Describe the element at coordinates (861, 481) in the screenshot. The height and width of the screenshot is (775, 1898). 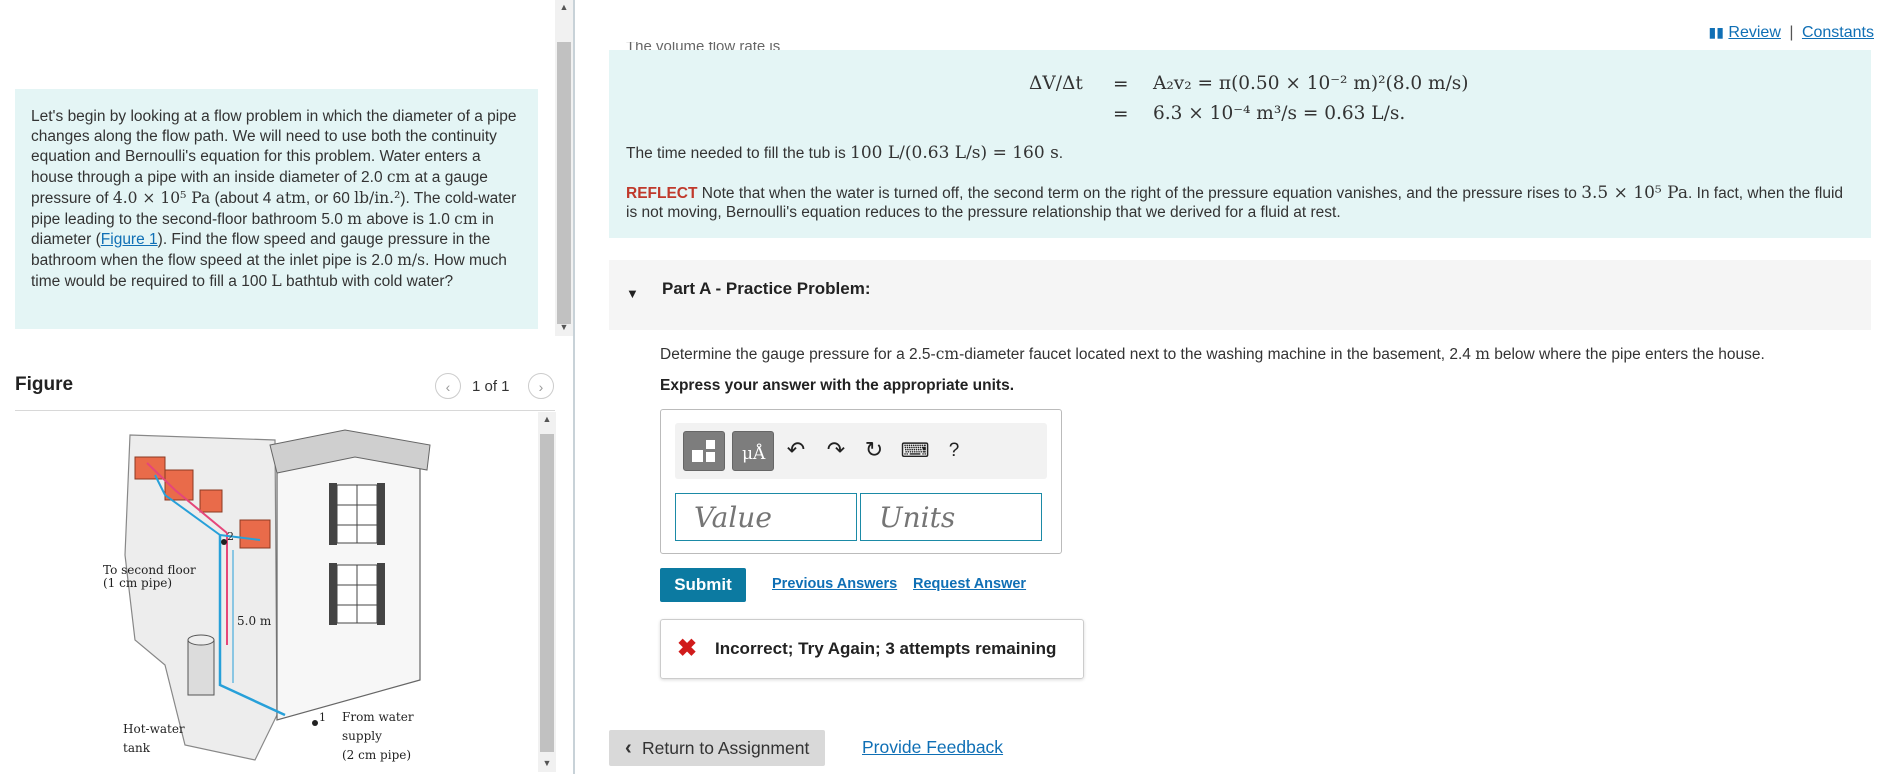
I see `answer-box: μÅ ↶ ↷ ↻ ⌨ ?` at that location.